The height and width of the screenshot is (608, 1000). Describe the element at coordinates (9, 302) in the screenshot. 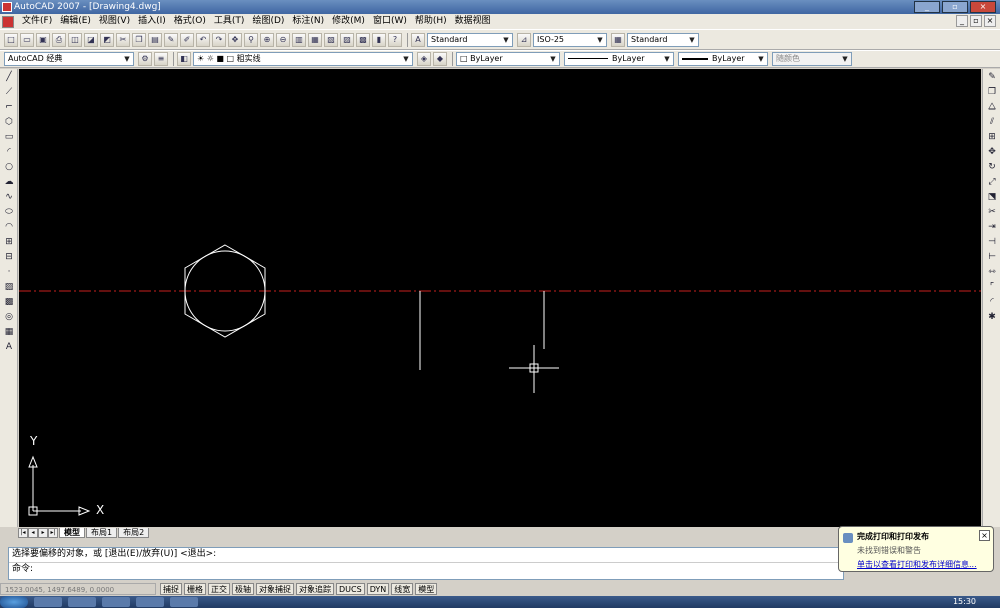

I see `gradient-icon: ▩` at that location.